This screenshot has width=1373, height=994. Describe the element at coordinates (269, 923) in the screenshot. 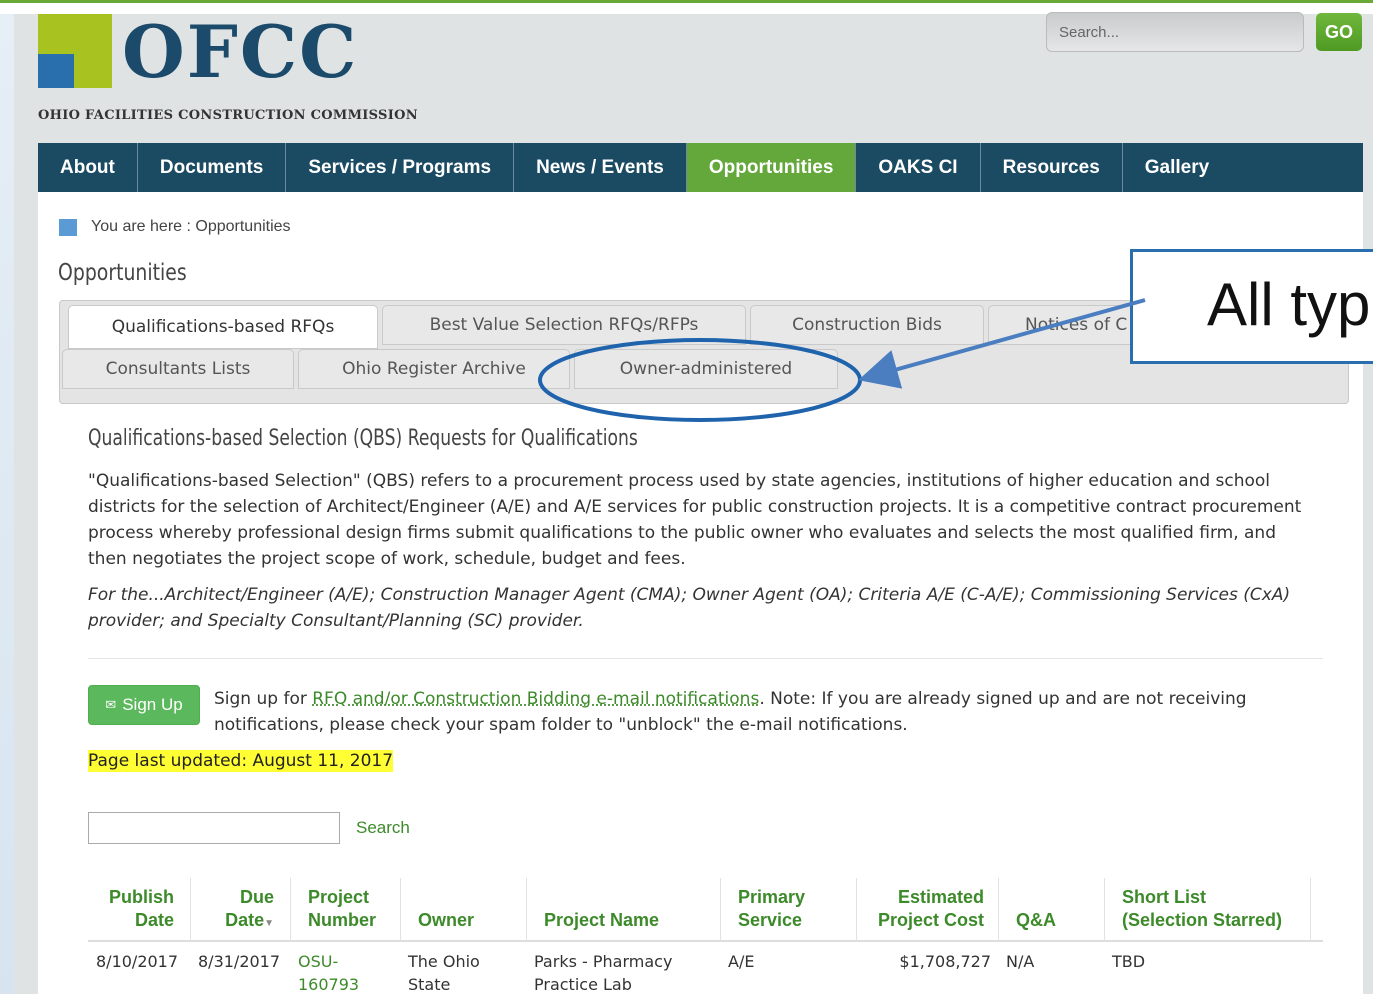

I see `sort-desc-icon: ▼` at that location.